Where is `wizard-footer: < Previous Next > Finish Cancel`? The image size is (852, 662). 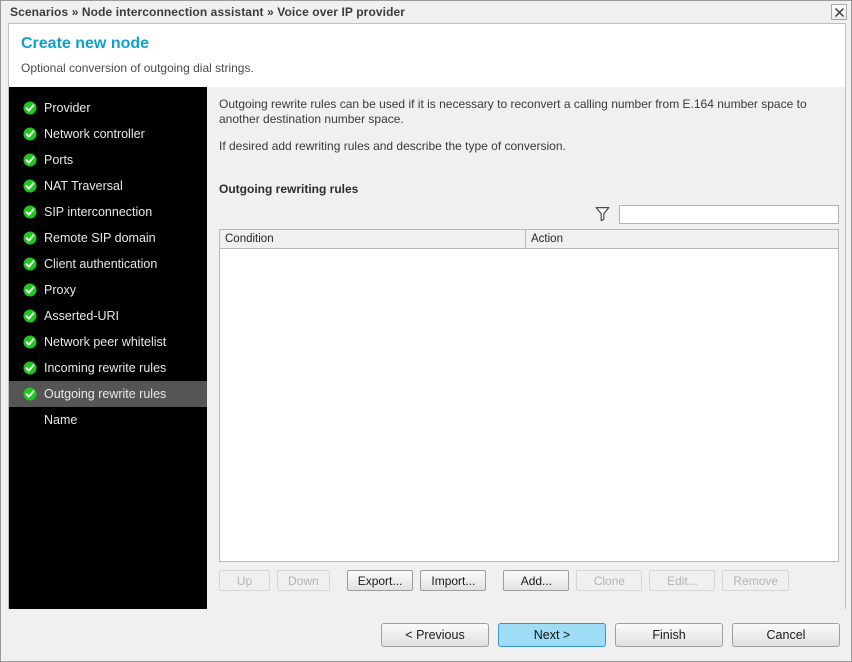
wizard-footer: < Previous Next > Finish Cancel is located at coordinates (426, 635).